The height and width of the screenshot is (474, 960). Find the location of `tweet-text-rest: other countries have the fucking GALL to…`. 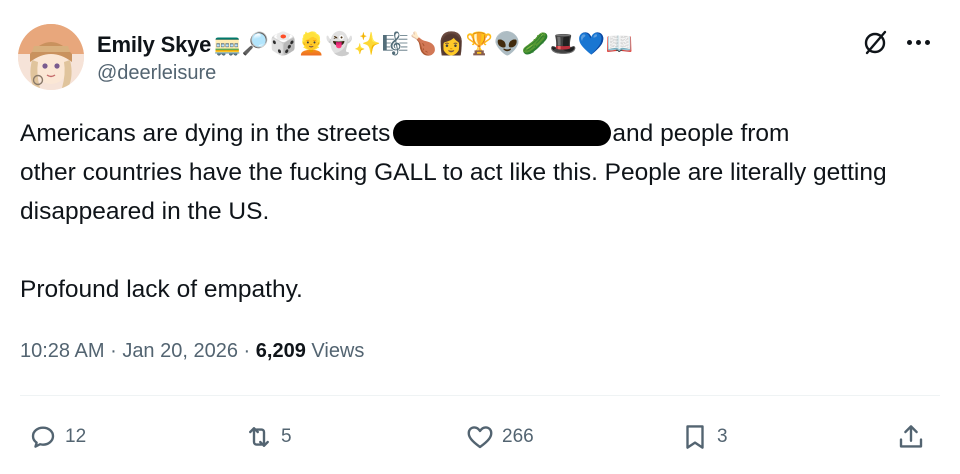

tweet-text-rest: other countries have the fucking GALL to… is located at coordinates (453, 192).